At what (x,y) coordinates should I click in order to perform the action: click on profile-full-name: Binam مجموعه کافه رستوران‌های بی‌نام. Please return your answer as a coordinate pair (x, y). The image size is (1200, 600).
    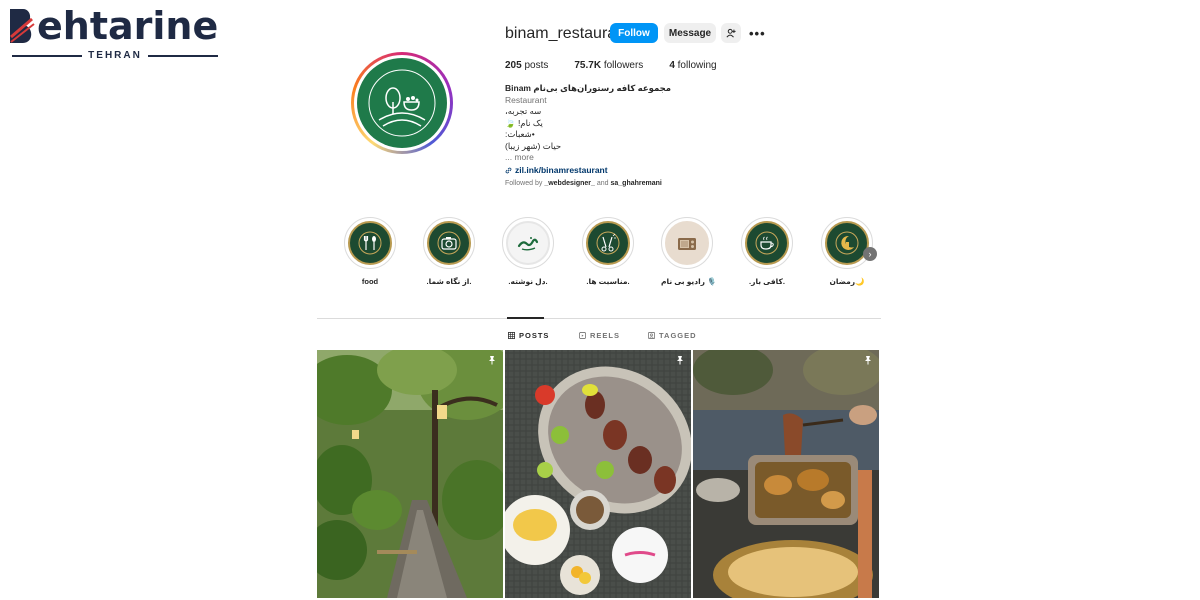
    Looking at the image, I should click on (588, 88).